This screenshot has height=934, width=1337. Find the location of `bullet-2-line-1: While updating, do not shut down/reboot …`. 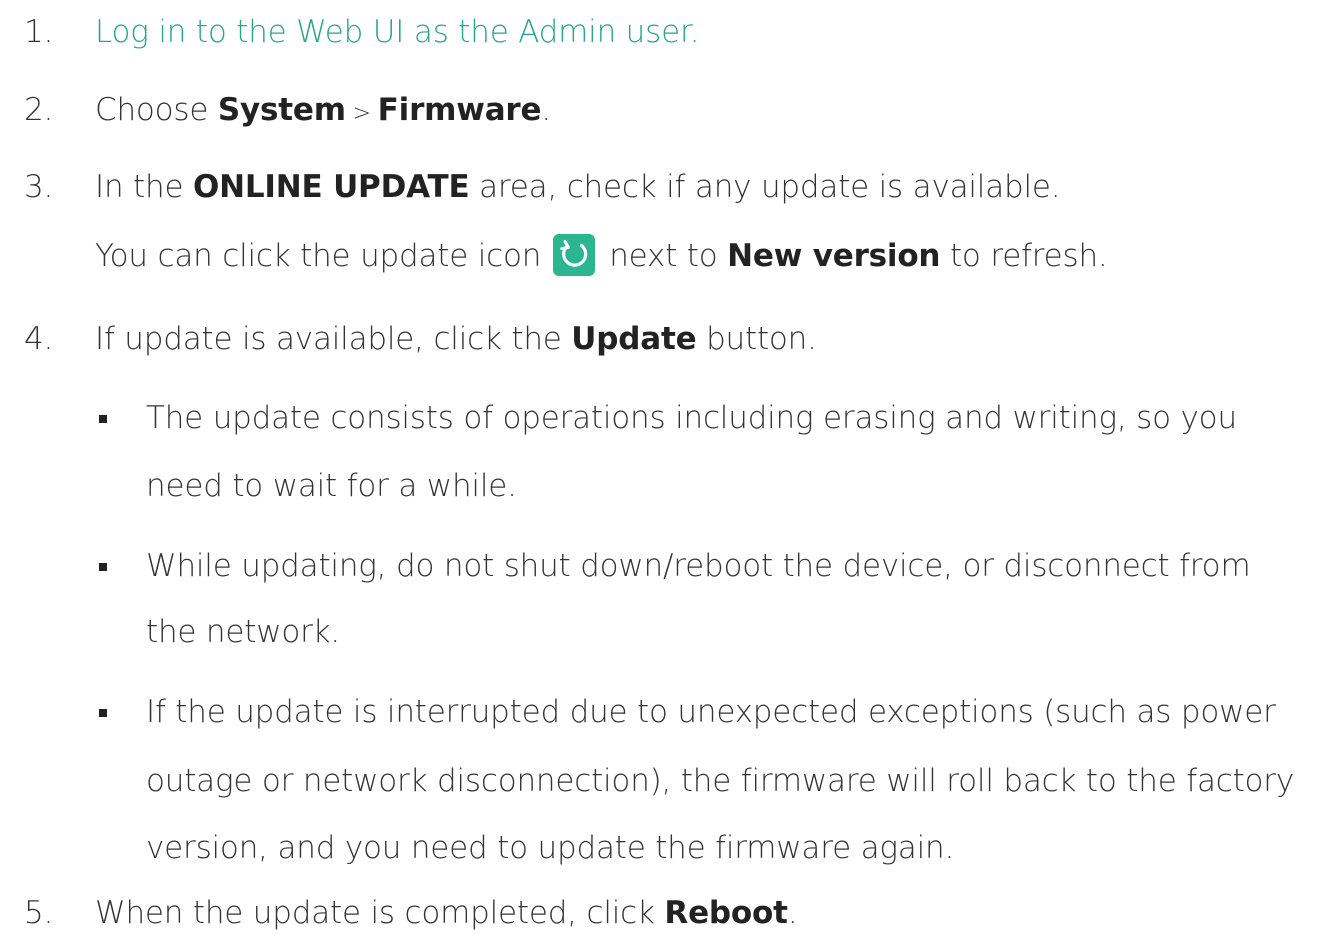

bullet-2-line-1: While updating, do not shut down/reboot … is located at coordinates (698, 566).